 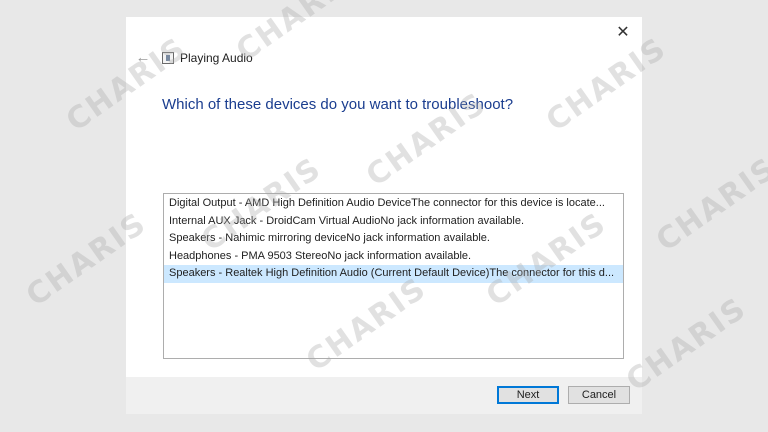 I want to click on back-arrow-icon: ←, so click(x=143, y=58).